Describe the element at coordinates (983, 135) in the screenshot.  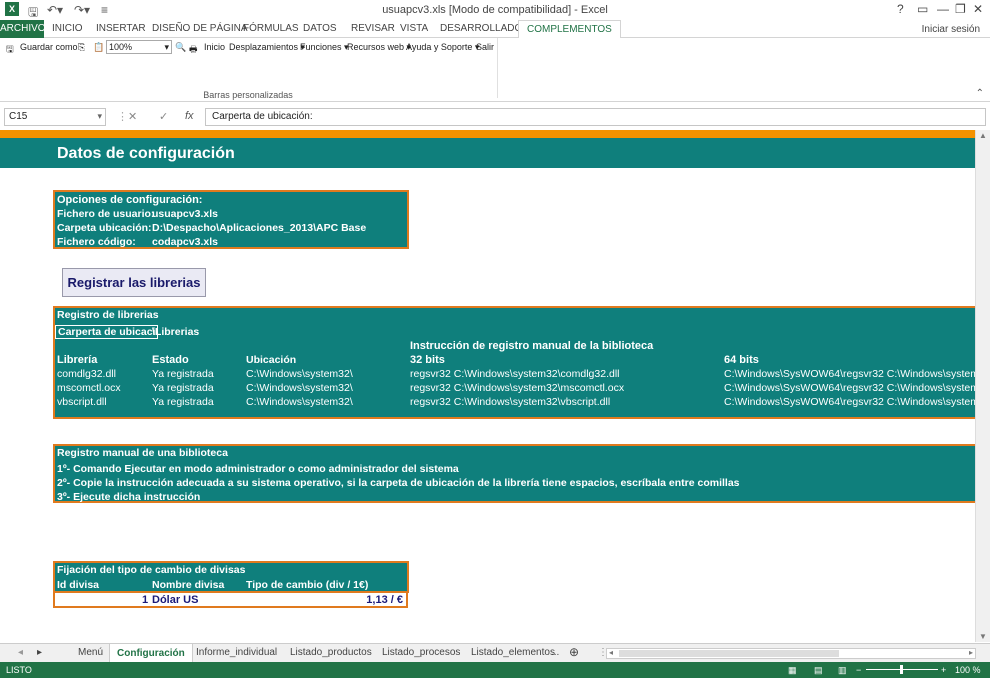
I see `scroll-up-icon: ▲` at that location.